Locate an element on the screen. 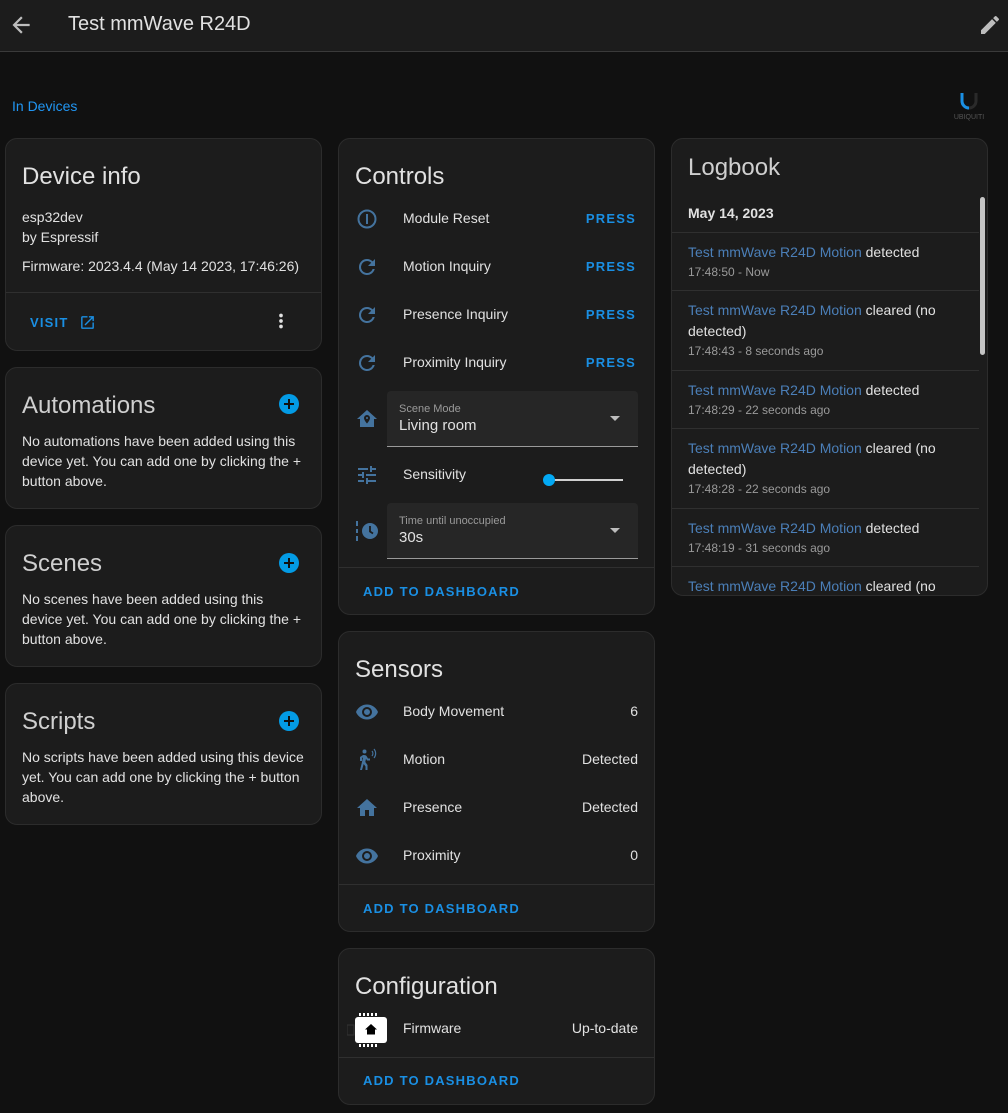 The height and width of the screenshot is (1113, 1008). sensor-value: 6 is located at coordinates (634, 711).